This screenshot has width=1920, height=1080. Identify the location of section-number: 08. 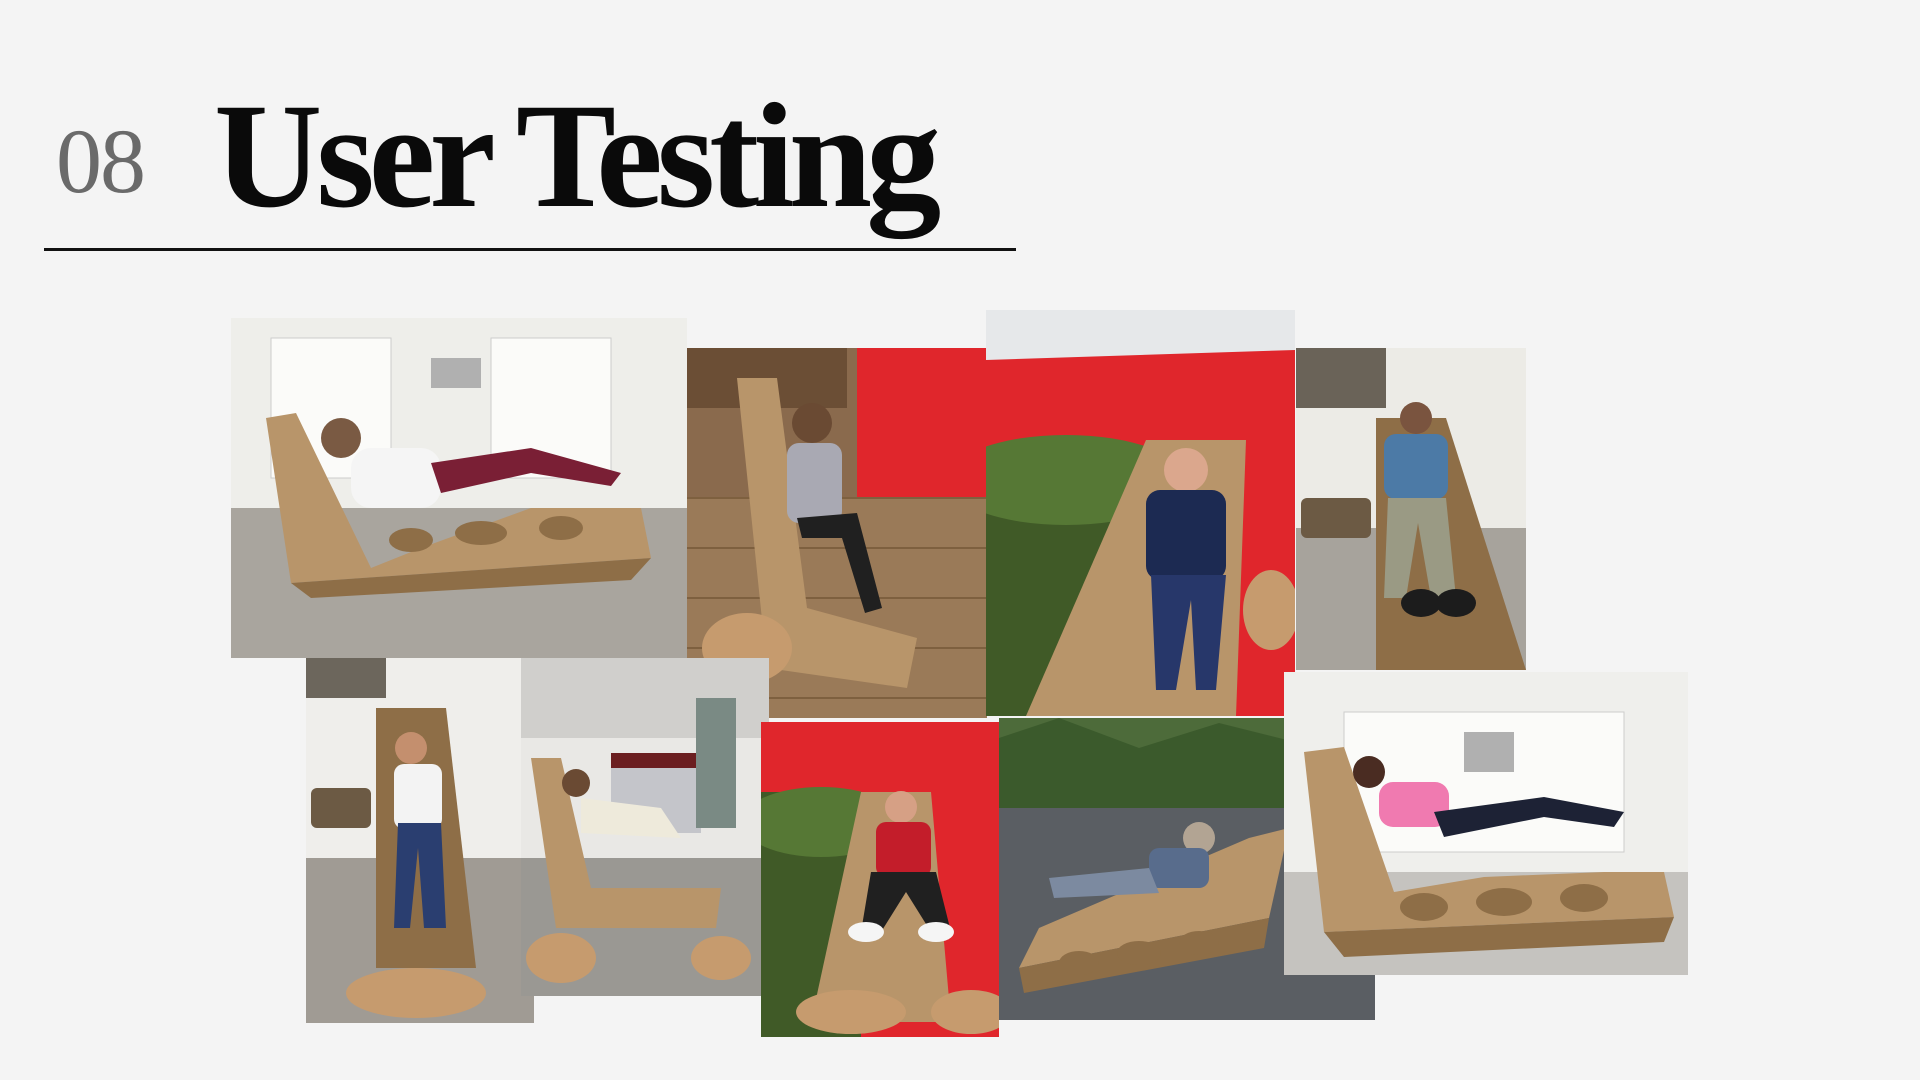
(101, 161).